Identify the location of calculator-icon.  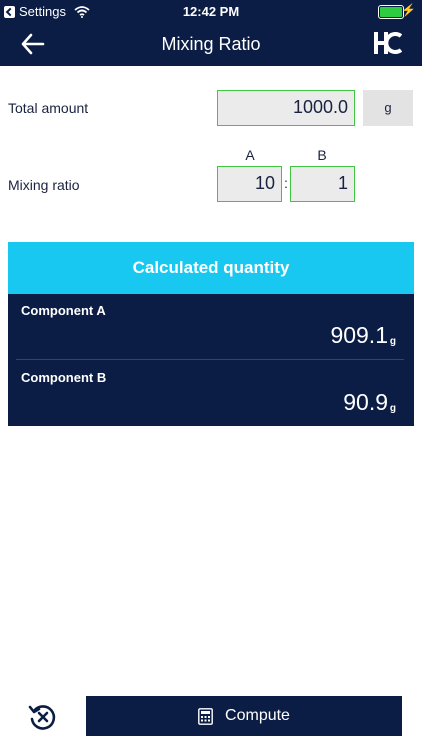
(205, 716).